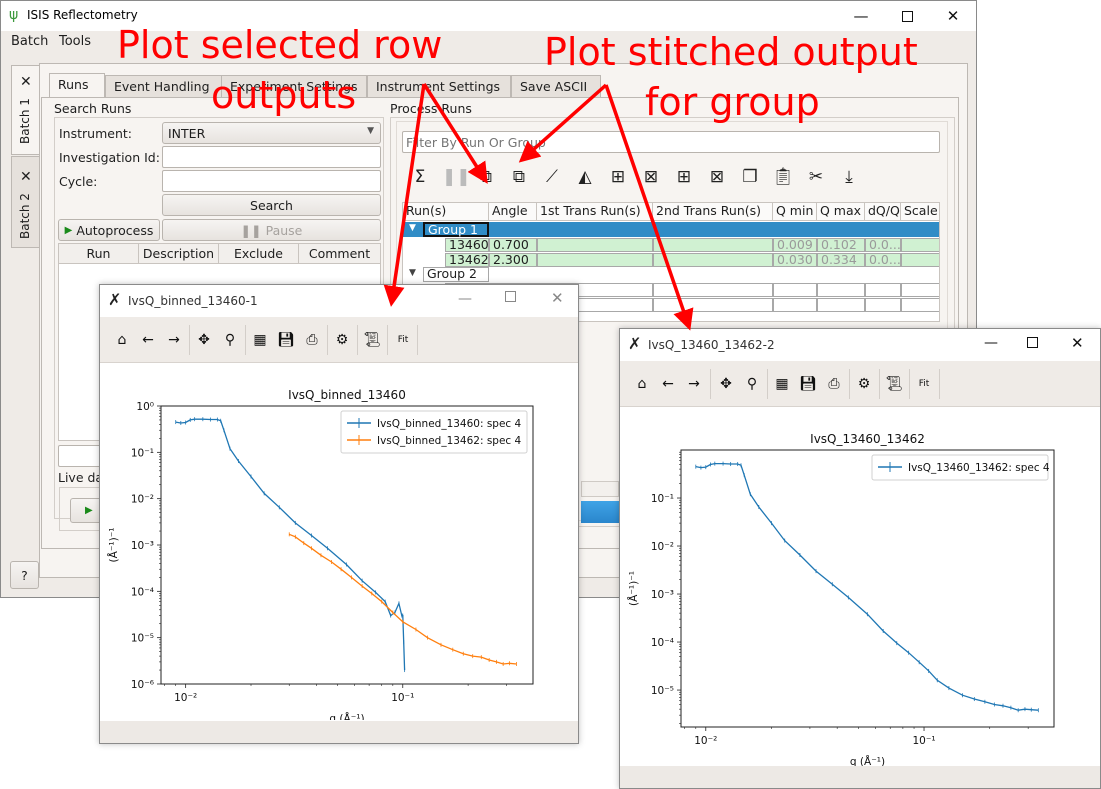 This screenshot has width=1101, height=789. I want to click on cell-angle: 2.300, so click(513, 260).